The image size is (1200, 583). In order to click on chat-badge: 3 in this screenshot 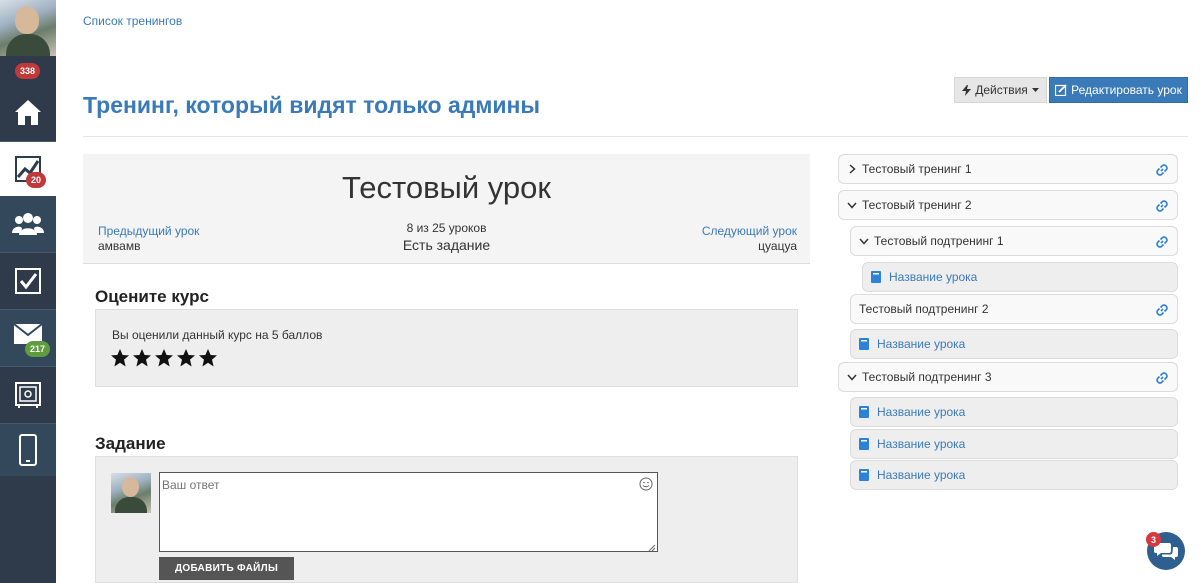, I will do `click(1153, 539)`.